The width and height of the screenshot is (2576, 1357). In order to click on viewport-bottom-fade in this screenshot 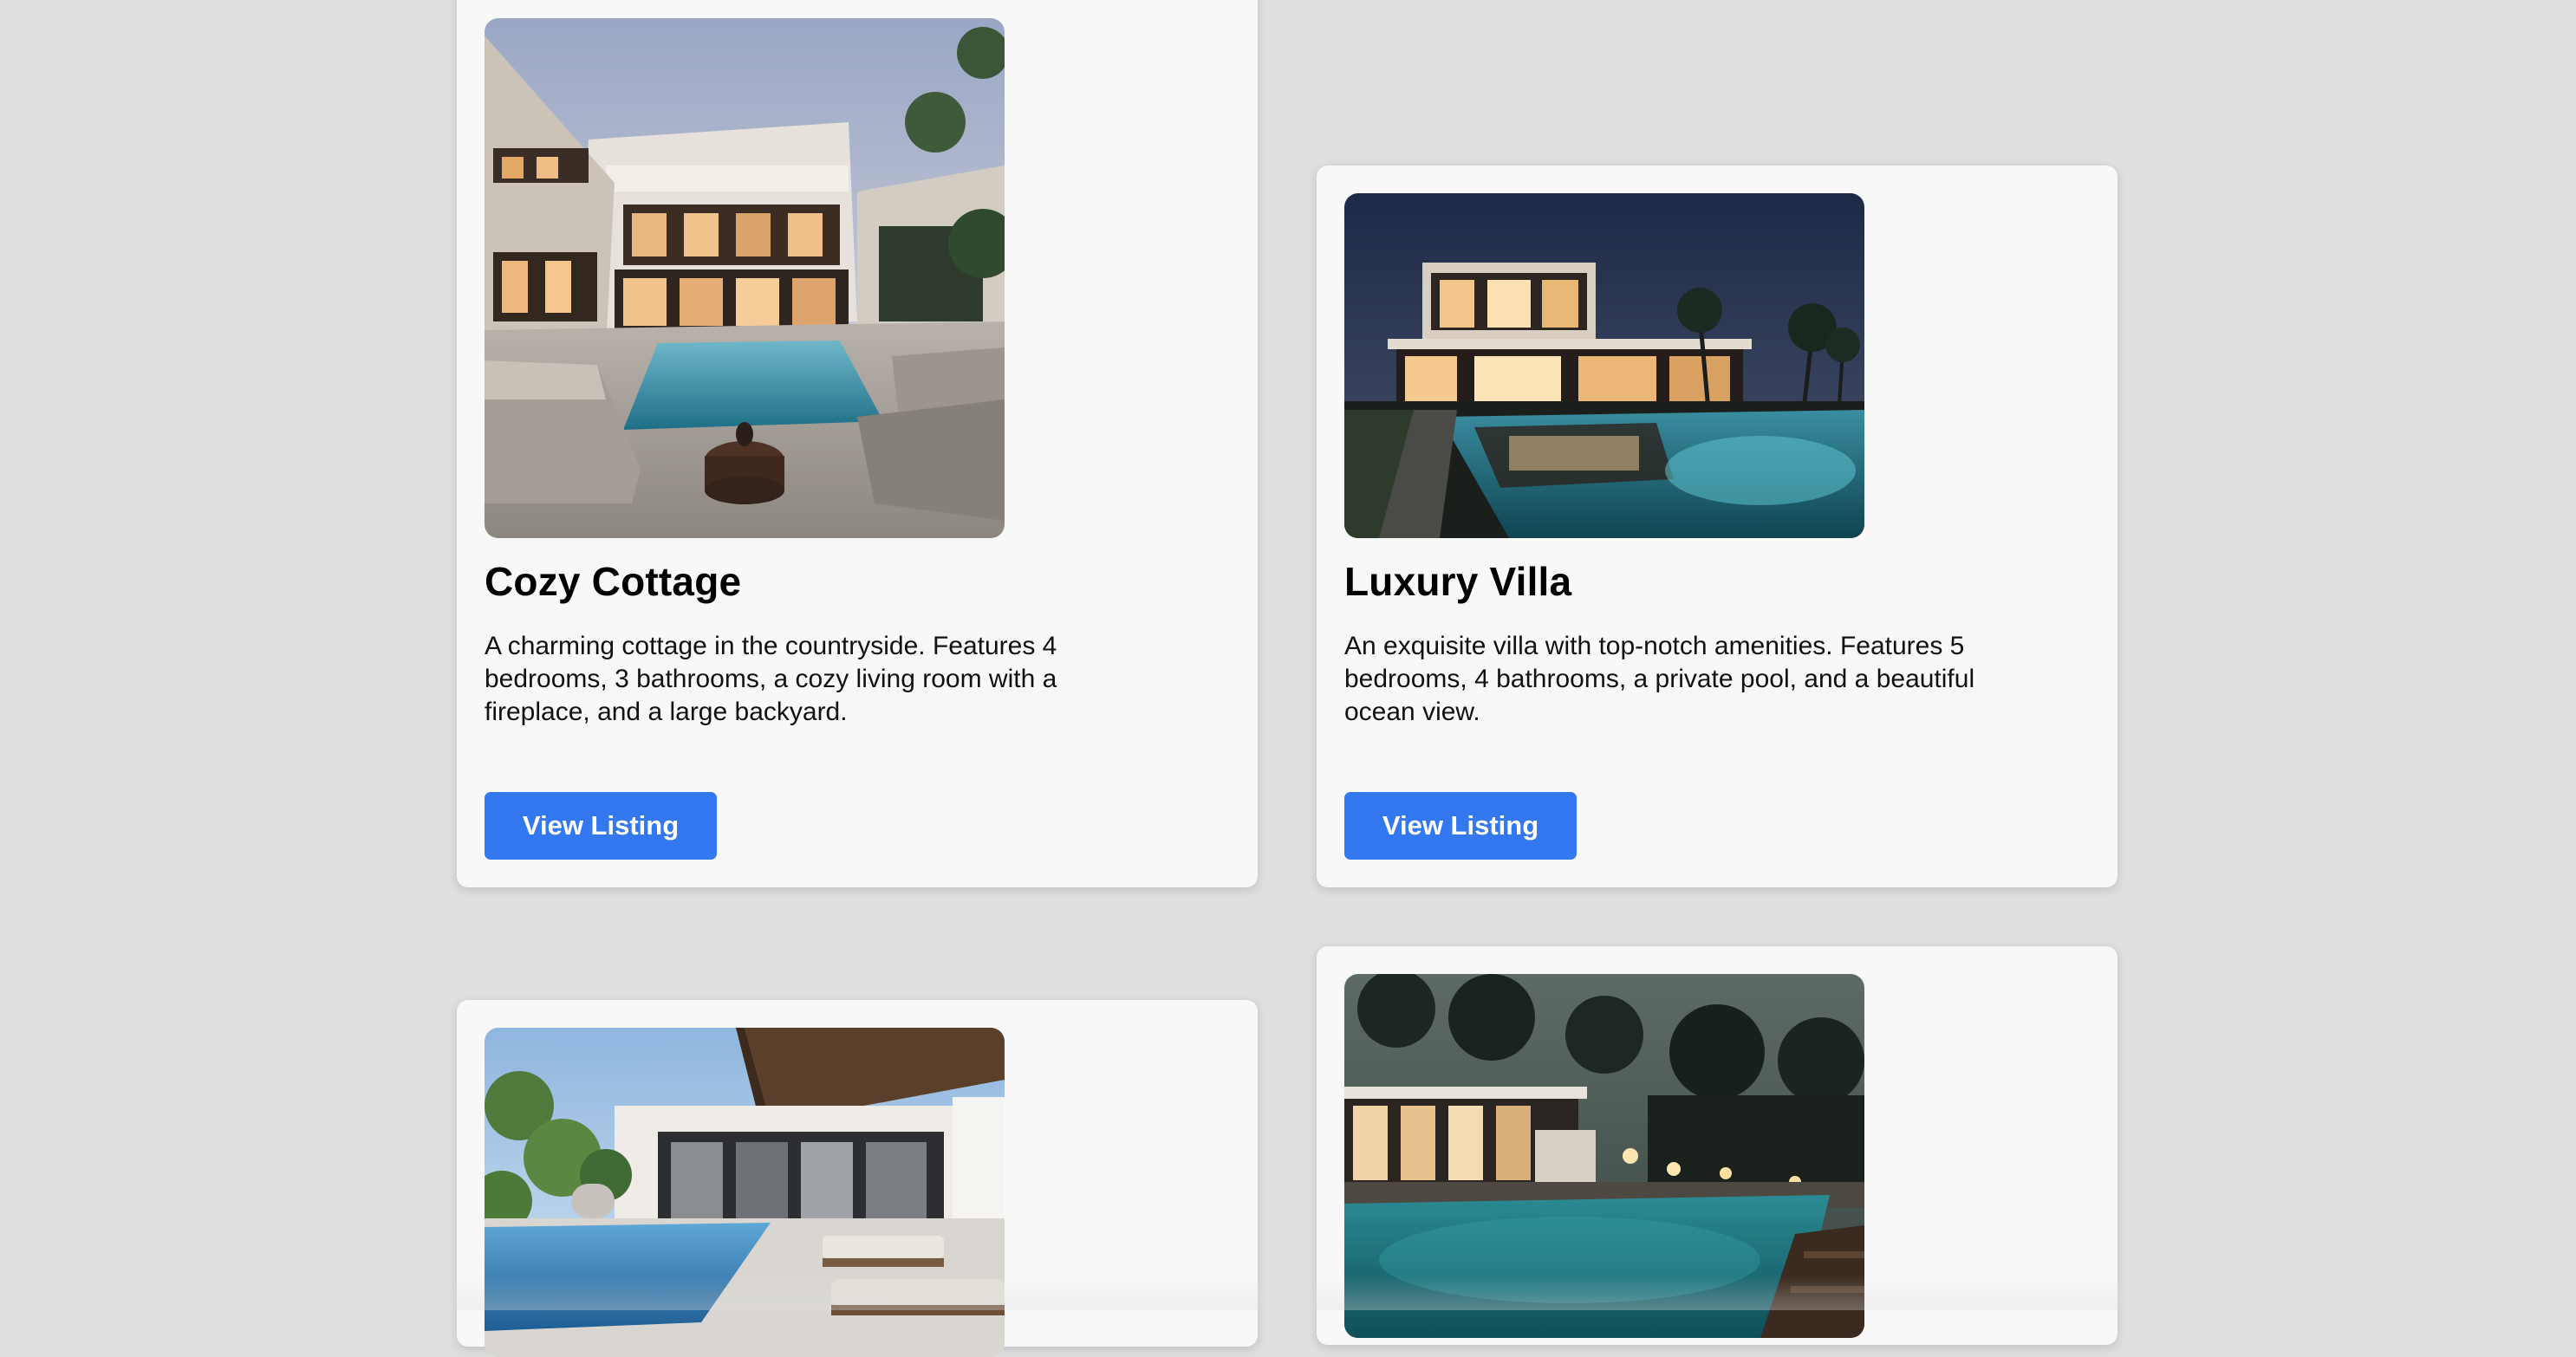, I will do `click(1288, 1293)`.